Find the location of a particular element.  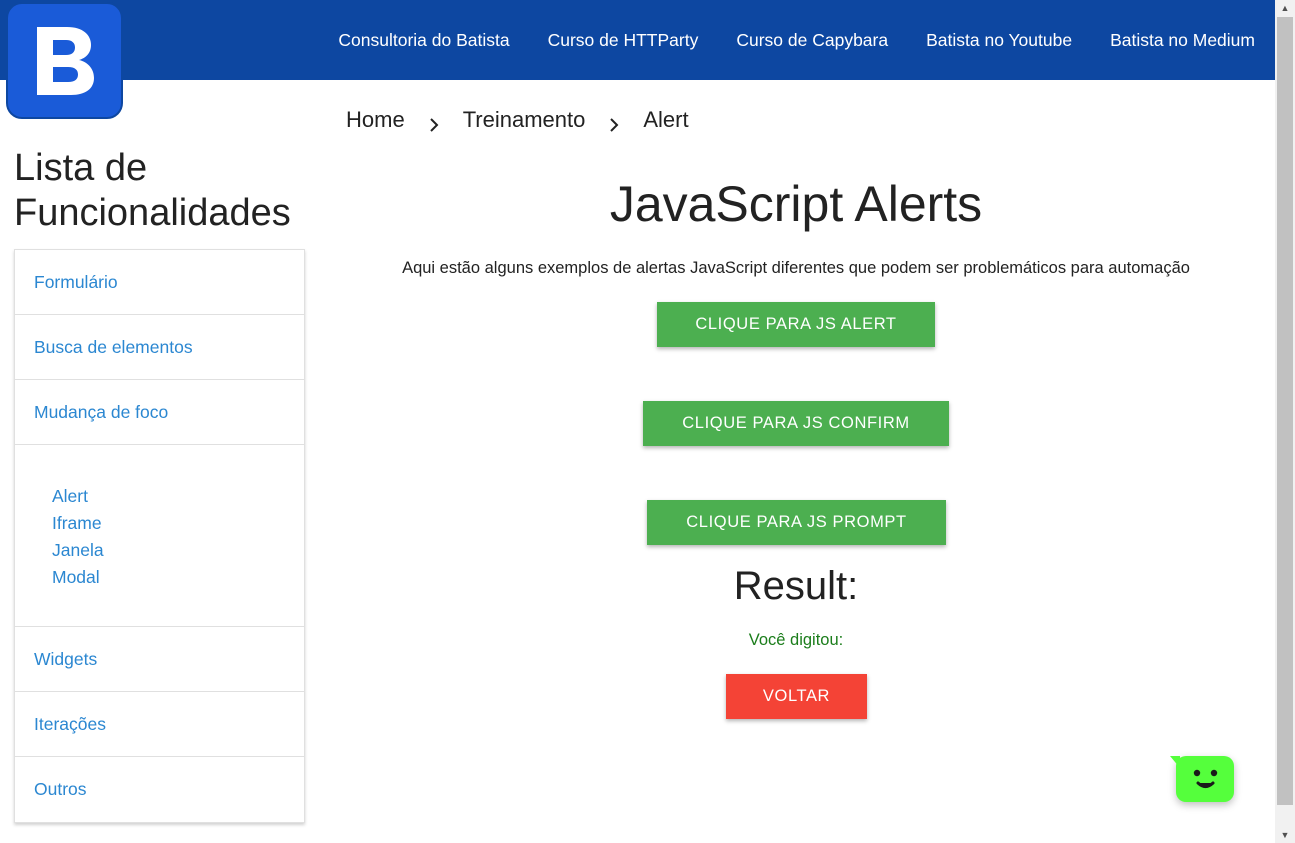

breadcrumb: Home Treinamento Alert is located at coordinates (517, 120).